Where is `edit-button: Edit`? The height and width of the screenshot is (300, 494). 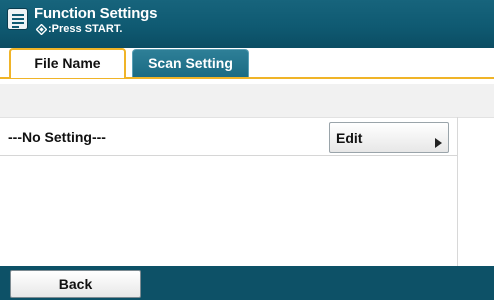 edit-button: Edit is located at coordinates (389, 137).